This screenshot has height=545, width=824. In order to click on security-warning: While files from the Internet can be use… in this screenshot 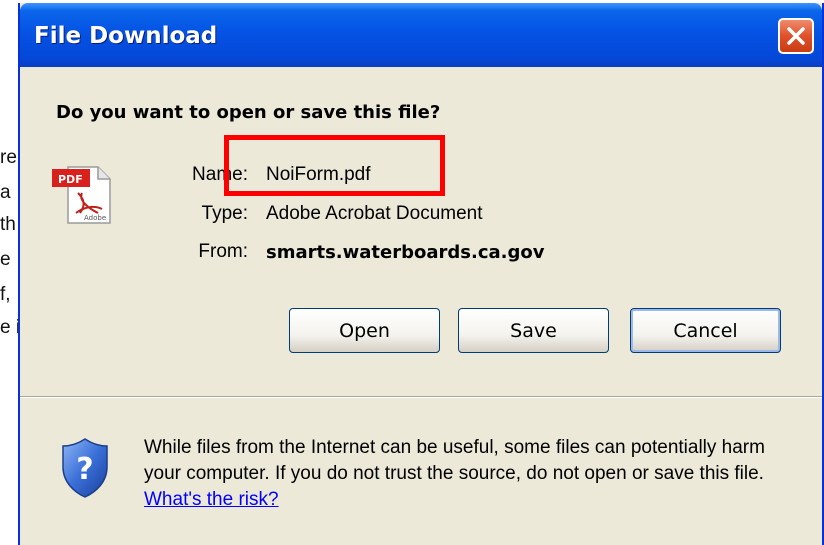, I will do `click(474, 474)`.